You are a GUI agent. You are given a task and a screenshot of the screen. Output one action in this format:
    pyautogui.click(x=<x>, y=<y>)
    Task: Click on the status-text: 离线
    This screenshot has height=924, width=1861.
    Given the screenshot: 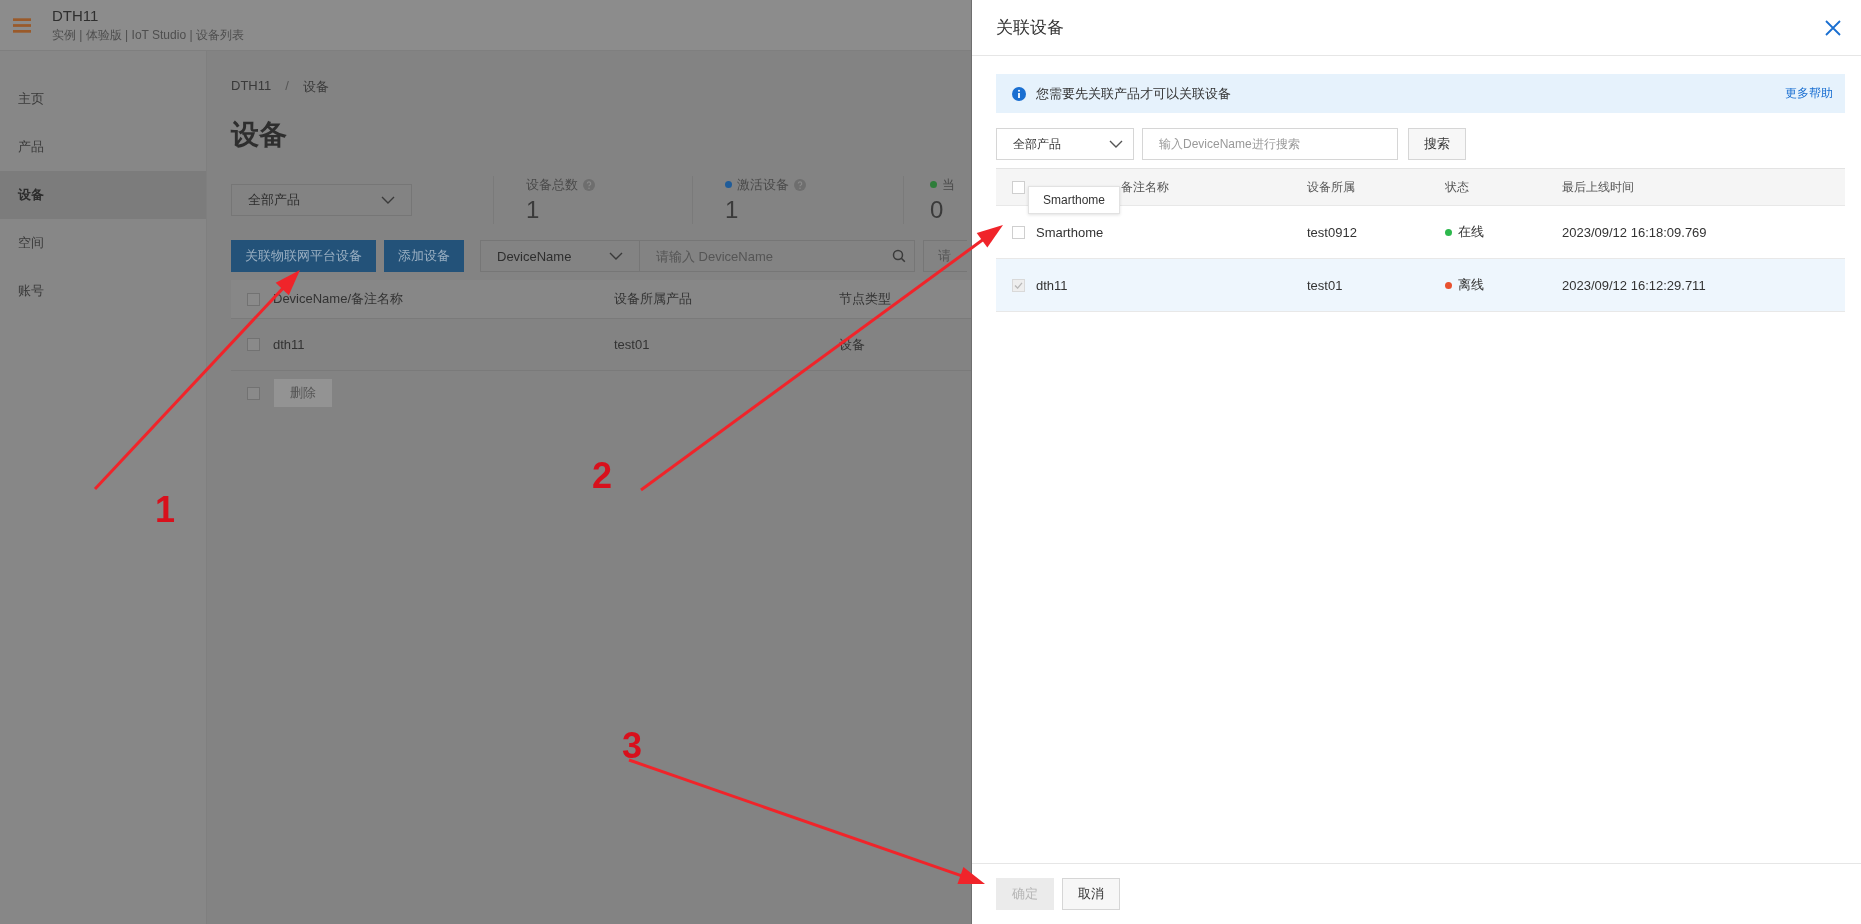 What is the action you would take?
    pyautogui.click(x=1471, y=285)
    